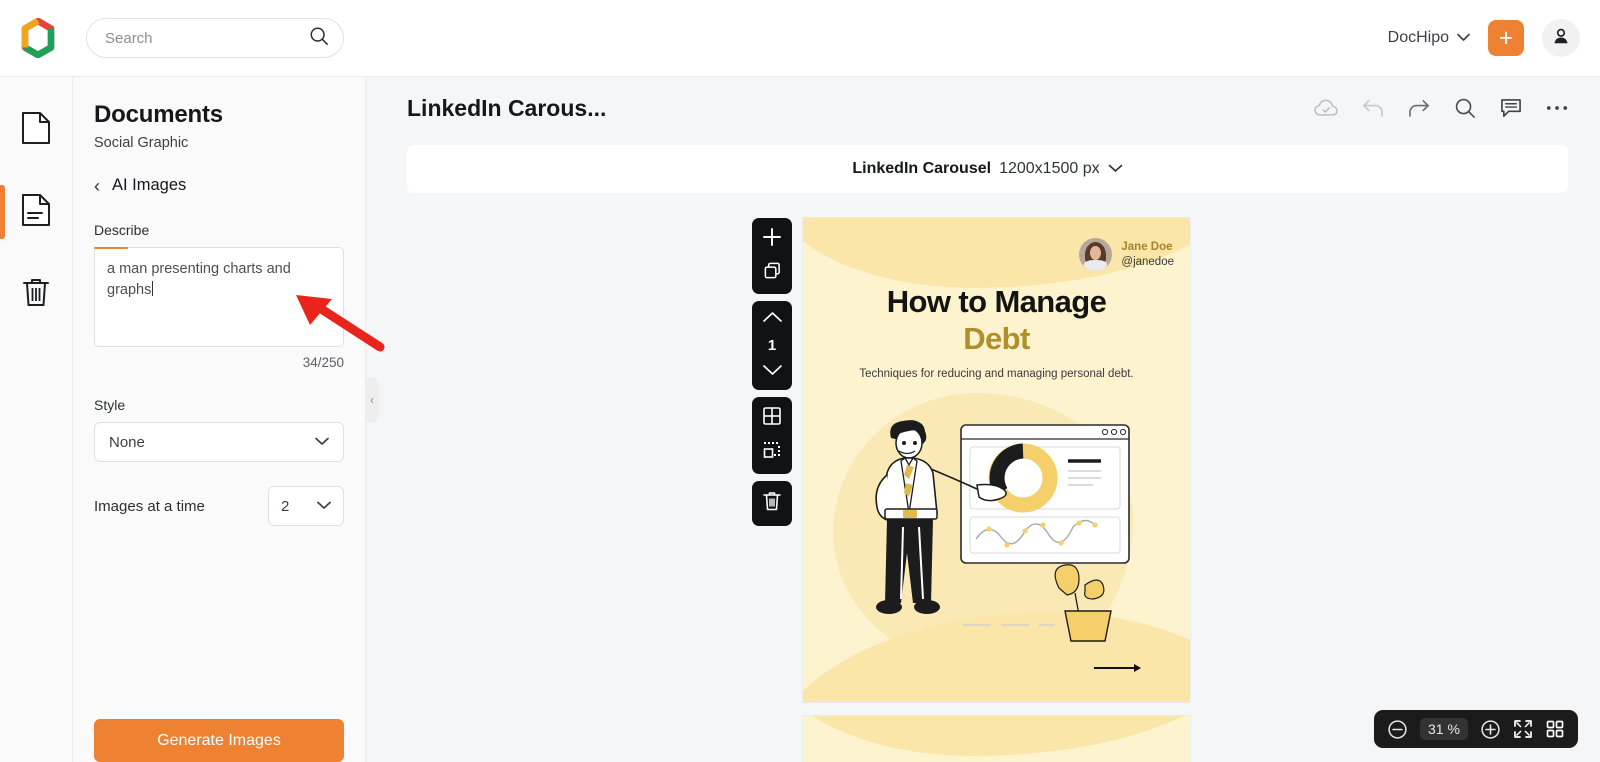 This screenshot has height=762, width=1600. I want to click on rail-item-documents, so click(36, 130).